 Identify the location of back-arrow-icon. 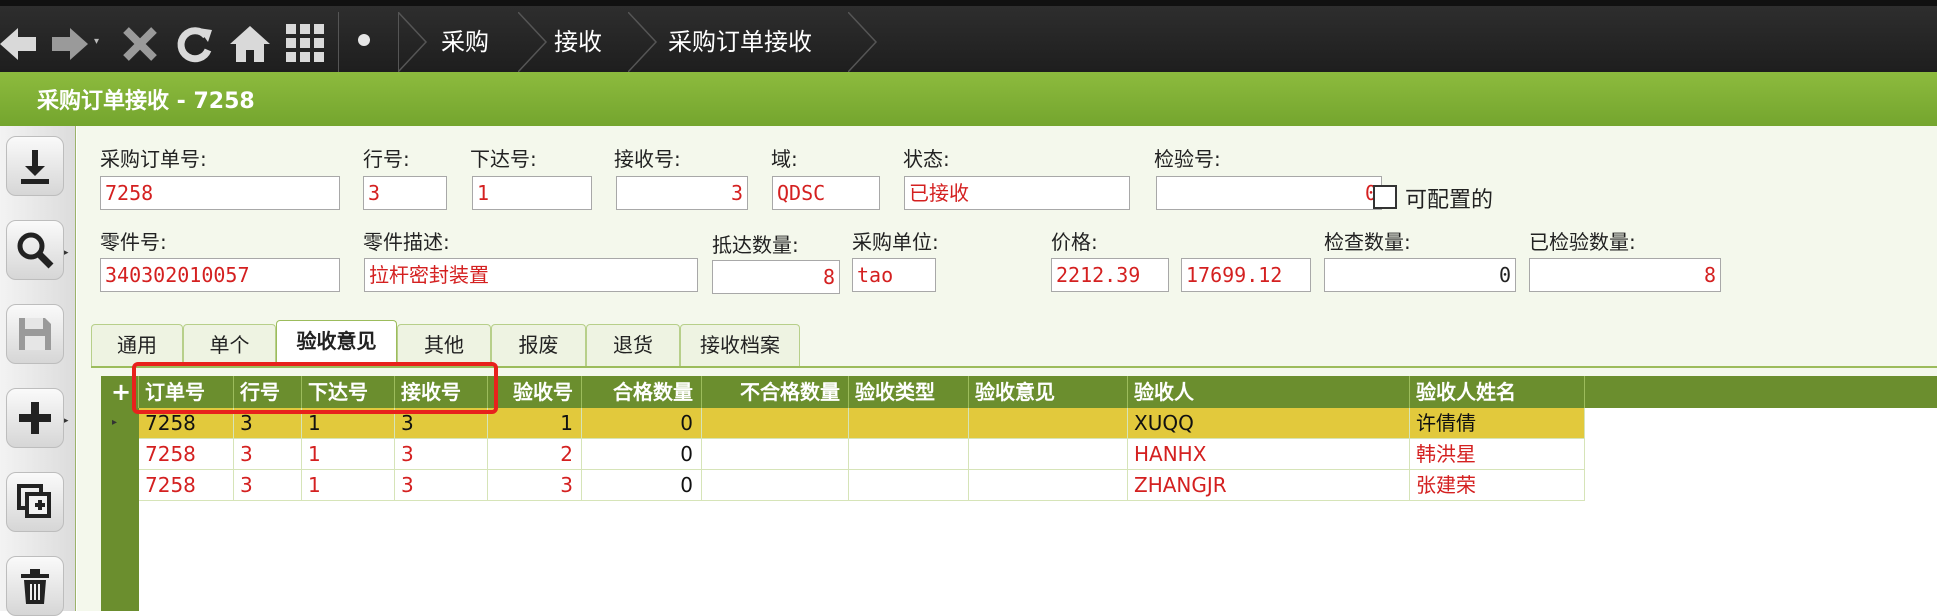
(19, 47).